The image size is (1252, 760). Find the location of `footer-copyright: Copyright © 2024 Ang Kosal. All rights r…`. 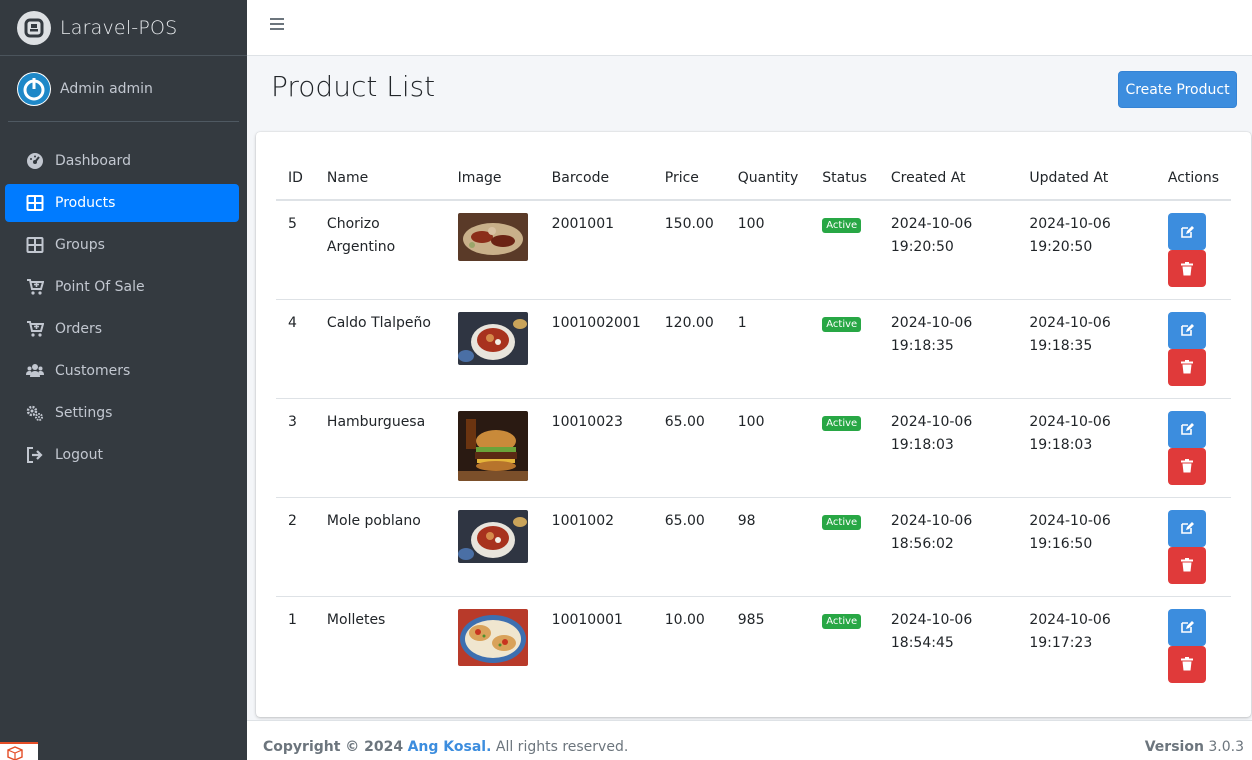

footer-copyright: Copyright © 2024 Ang Kosal. All rights r… is located at coordinates (446, 747).